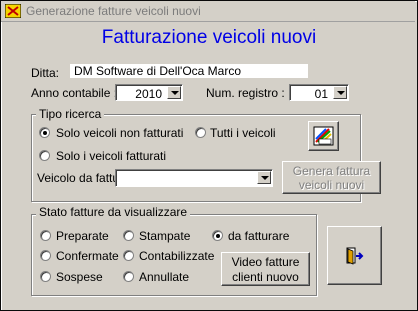  What do you see at coordinates (194, 178) in the screenshot?
I see `veicolo-select` at bounding box center [194, 178].